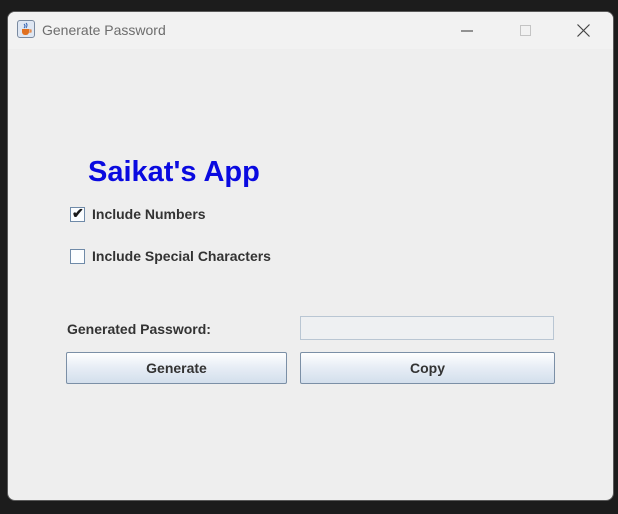 The image size is (618, 514). Describe the element at coordinates (181, 256) in the screenshot. I see `include-special-characters-label: Include Special Characters` at that location.